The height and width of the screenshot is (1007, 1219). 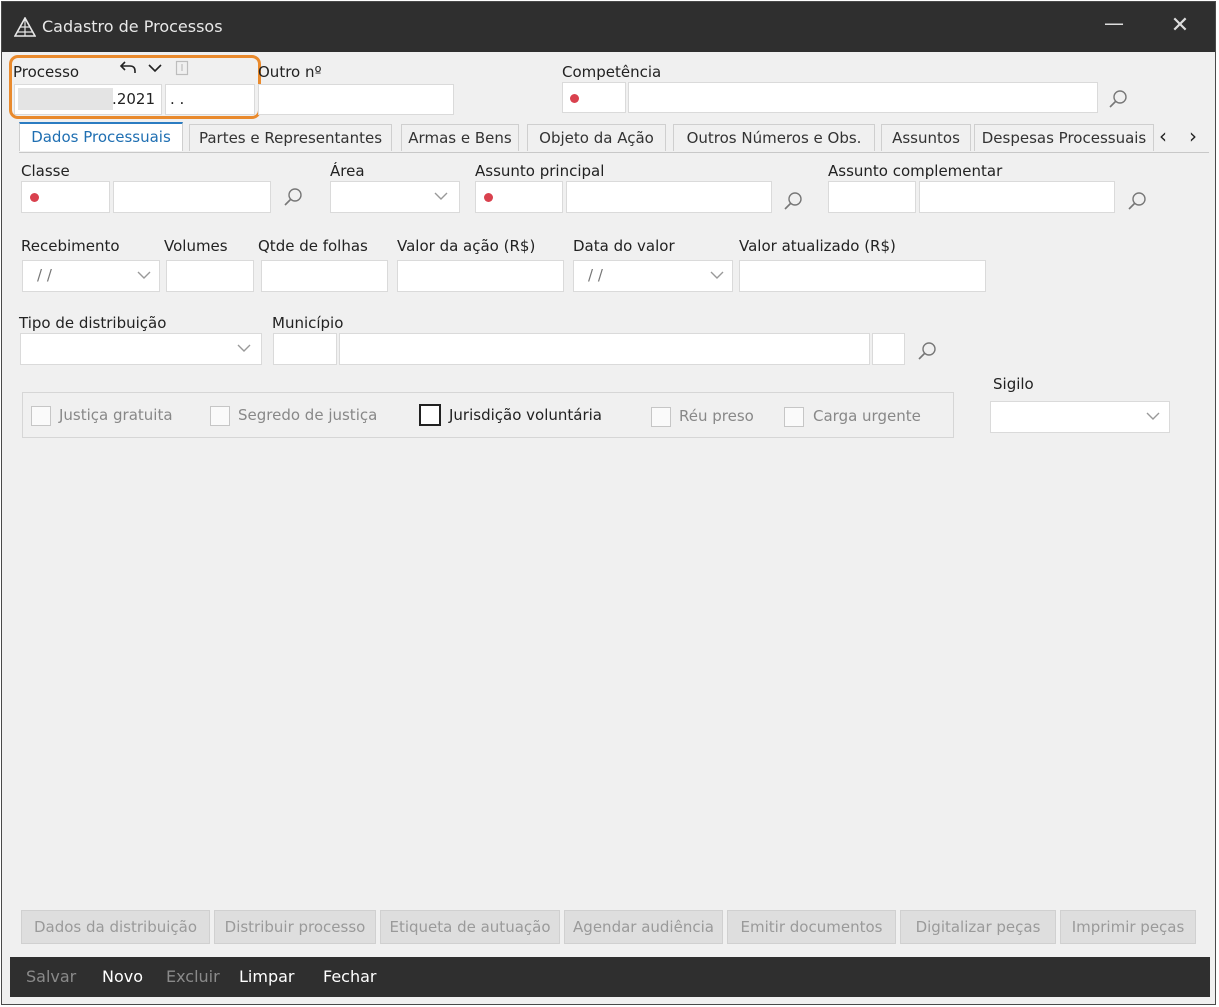 I want to click on salvar-button: Salvar, so click(x=51, y=976).